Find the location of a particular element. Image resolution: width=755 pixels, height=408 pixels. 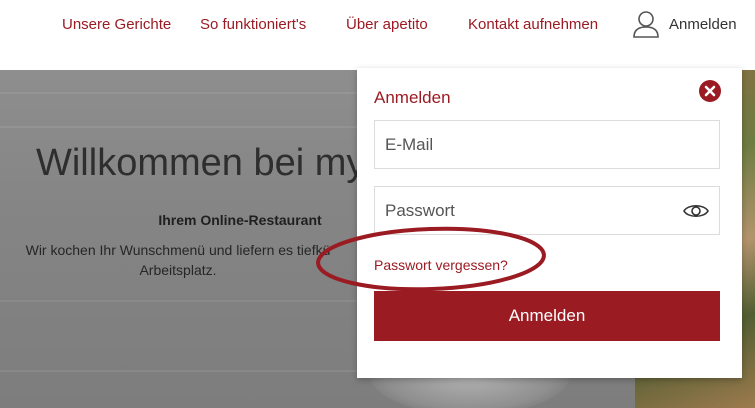

email-field is located at coordinates (547, 144).